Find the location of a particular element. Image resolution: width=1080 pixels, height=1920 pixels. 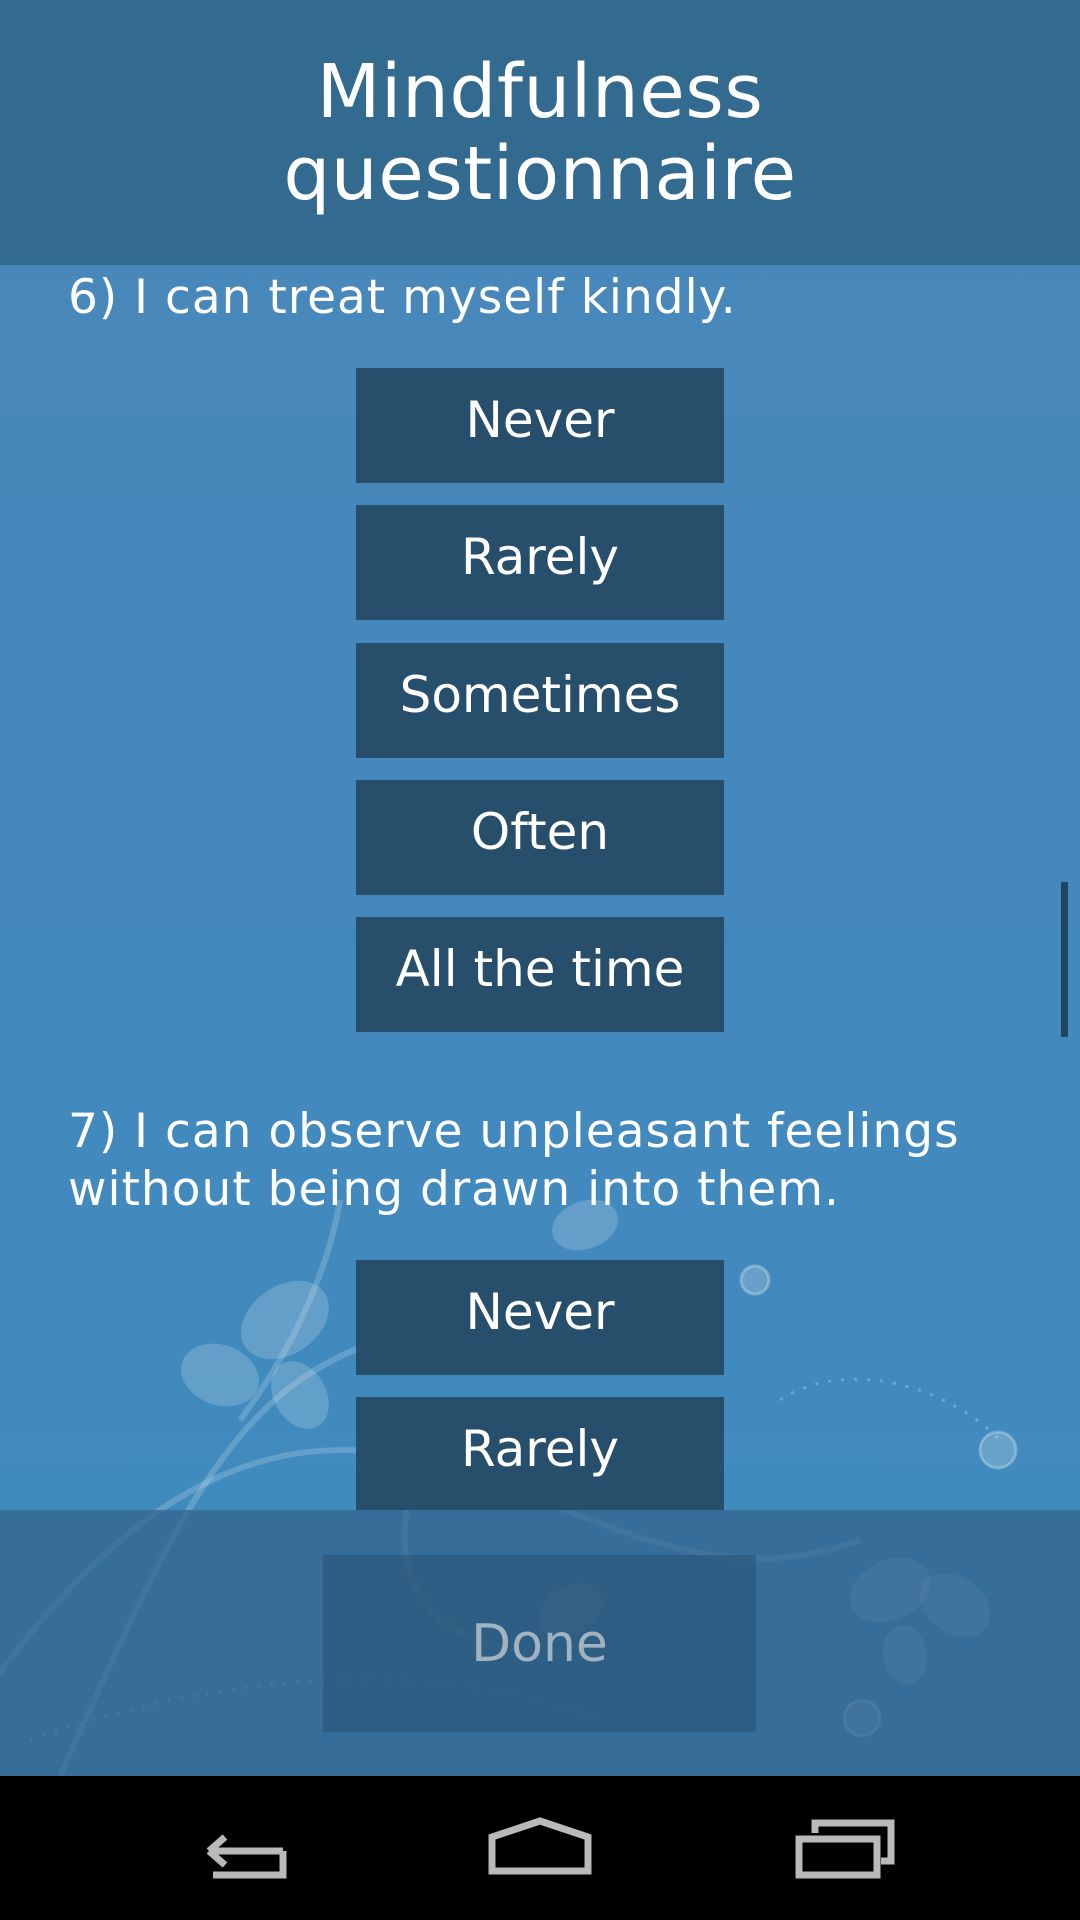

page-title: Mindfulness questionnaire is located at coordinates (540, 132).